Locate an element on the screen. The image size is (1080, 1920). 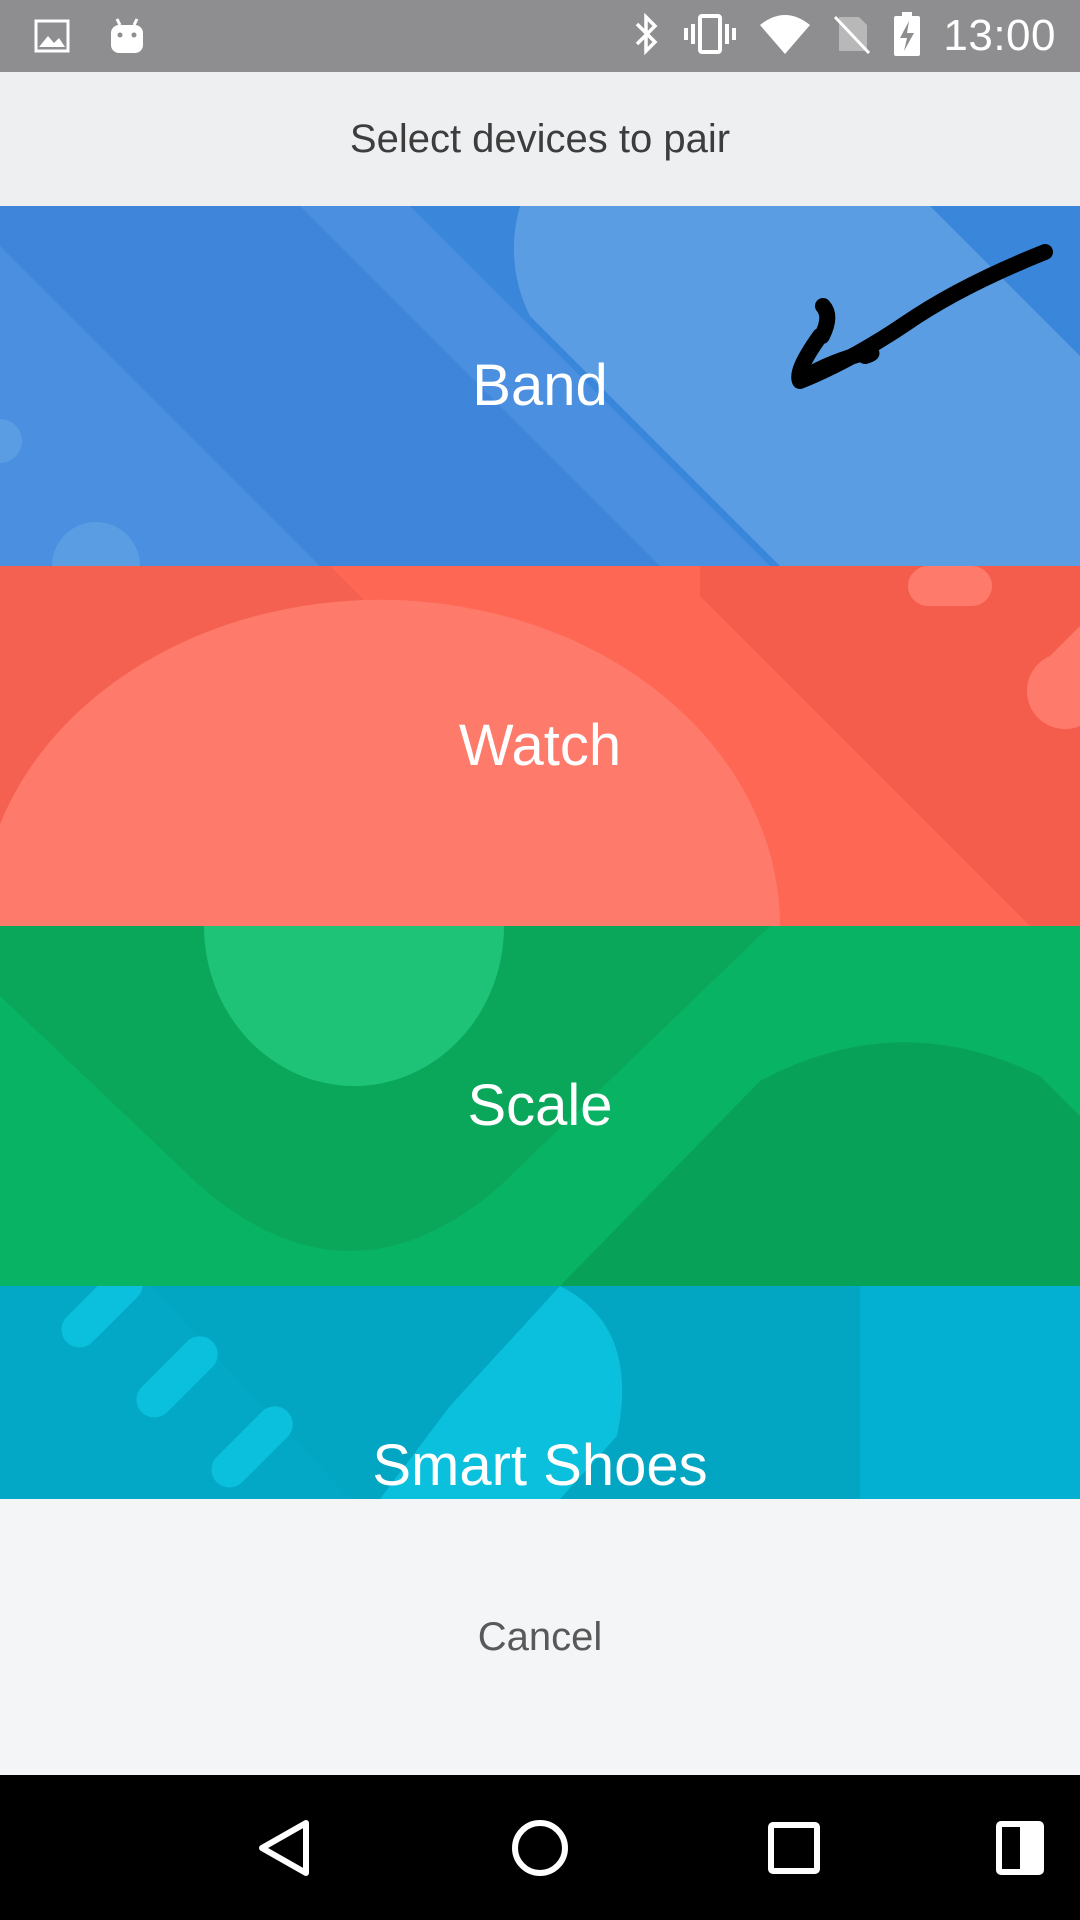
device-label-watch: Watch is located at coordinates (540, 745).